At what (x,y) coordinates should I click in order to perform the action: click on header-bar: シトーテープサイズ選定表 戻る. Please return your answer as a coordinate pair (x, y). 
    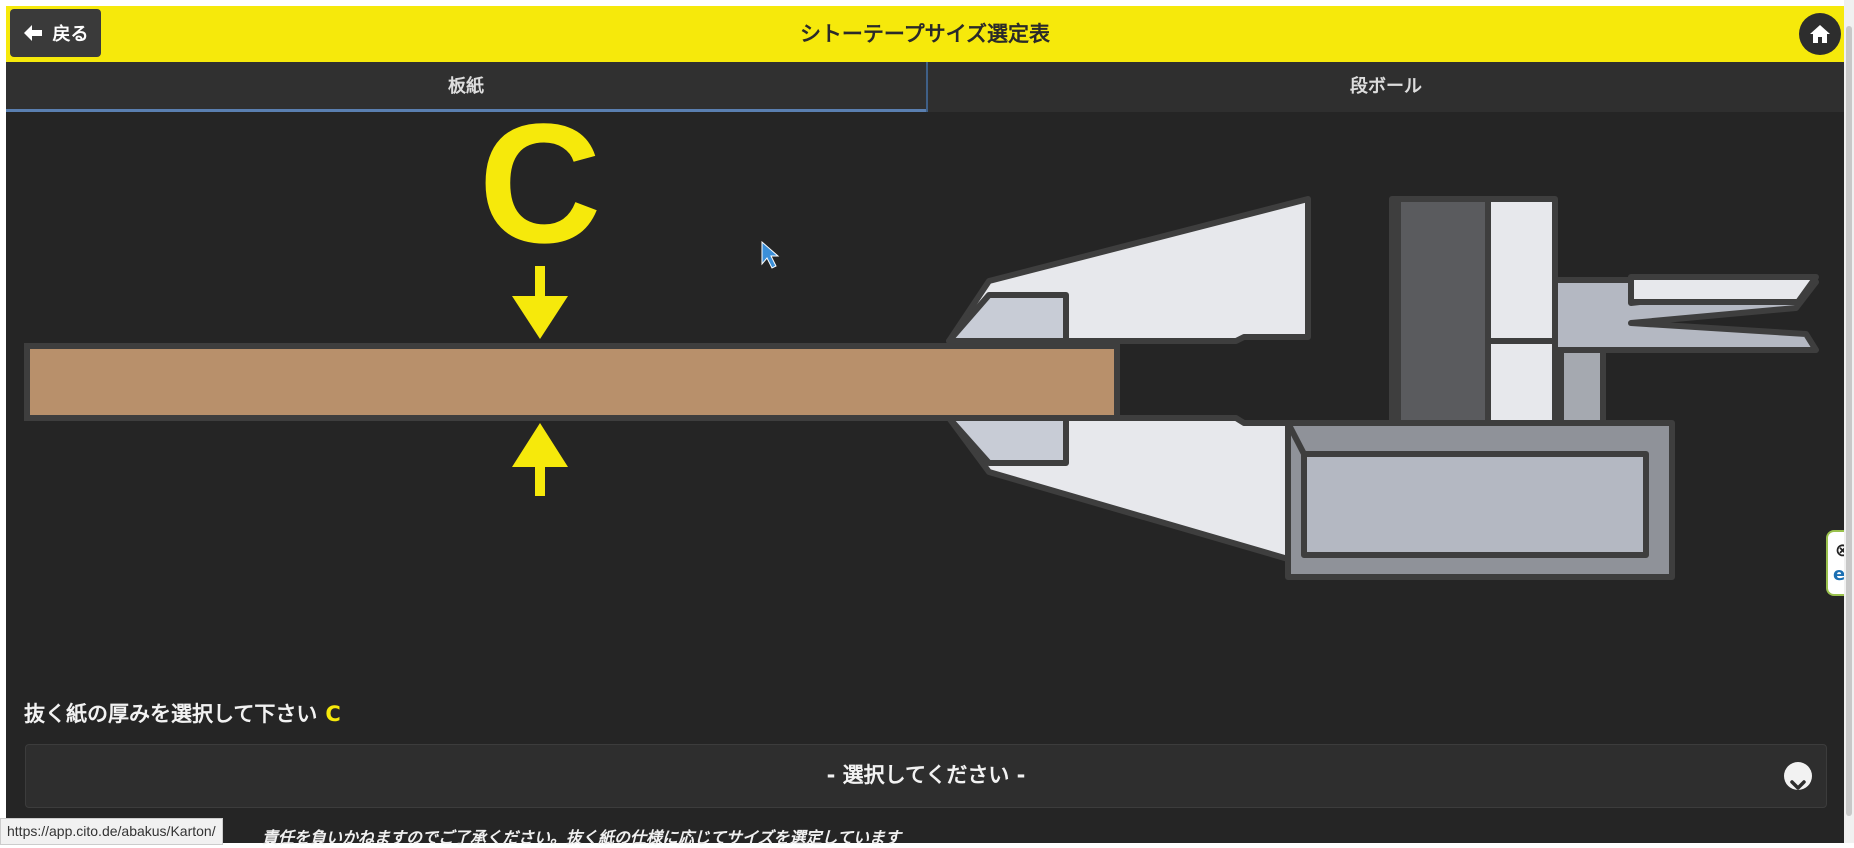
    Looking at the image, I should click on (925, 34).